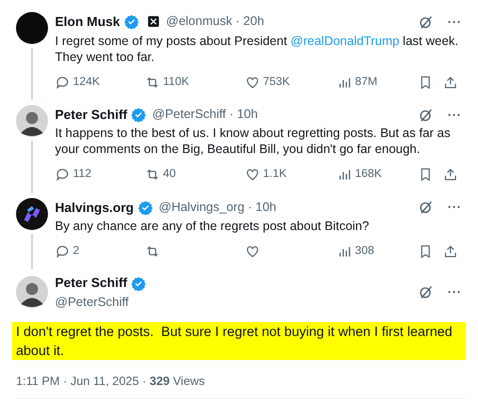 This screenshot has height=409, width=478. Describe the element at coordinates (82, 174) in the screenshot. I see `count: 112` at that location.